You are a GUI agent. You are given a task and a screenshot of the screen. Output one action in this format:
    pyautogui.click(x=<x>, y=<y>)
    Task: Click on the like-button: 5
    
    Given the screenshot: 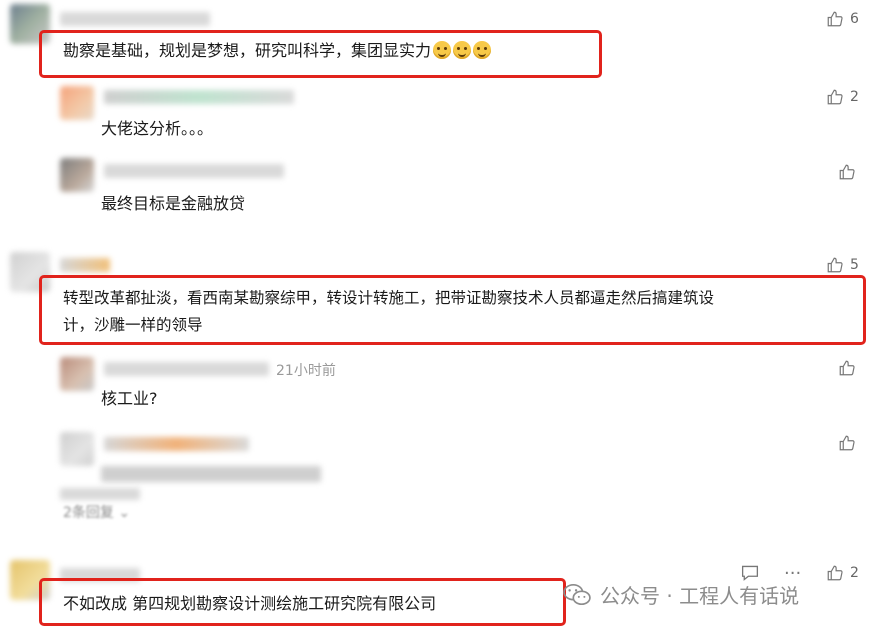 What is the action you would take?
    pyautogui.click(x=842, y=265)
    